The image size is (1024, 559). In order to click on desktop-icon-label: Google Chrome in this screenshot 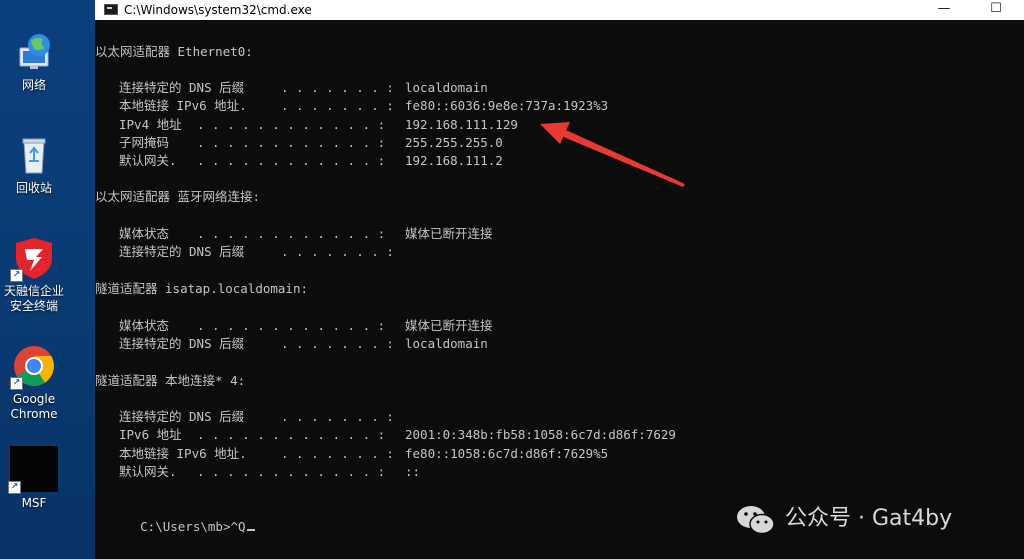, I will do `click(34, 406)`.